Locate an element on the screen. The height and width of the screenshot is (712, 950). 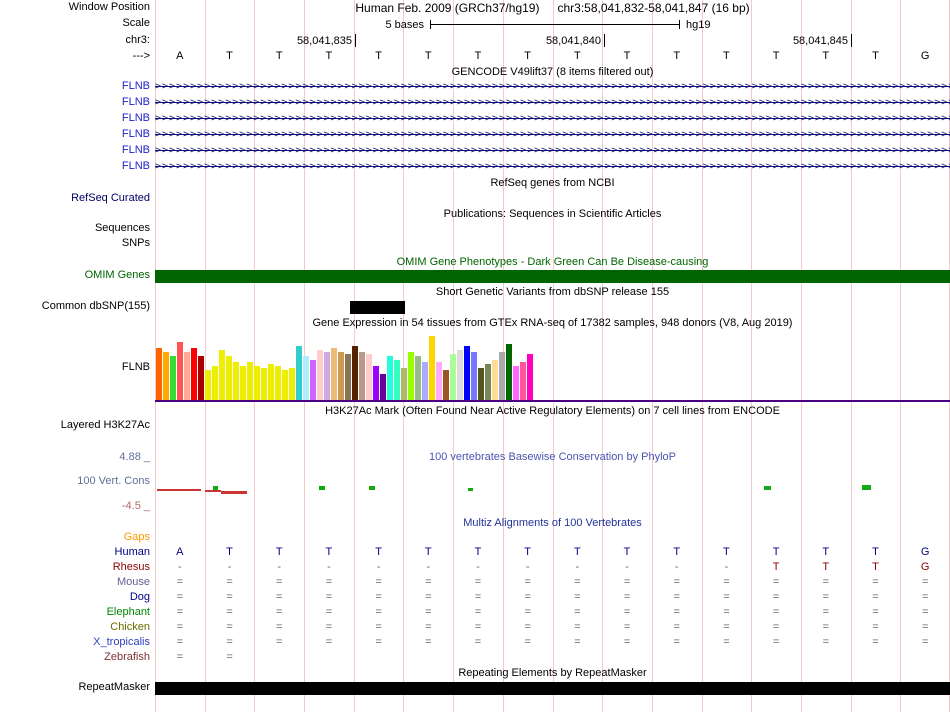
assembly-short-label: hg19 is located at coordinates (698, 25).